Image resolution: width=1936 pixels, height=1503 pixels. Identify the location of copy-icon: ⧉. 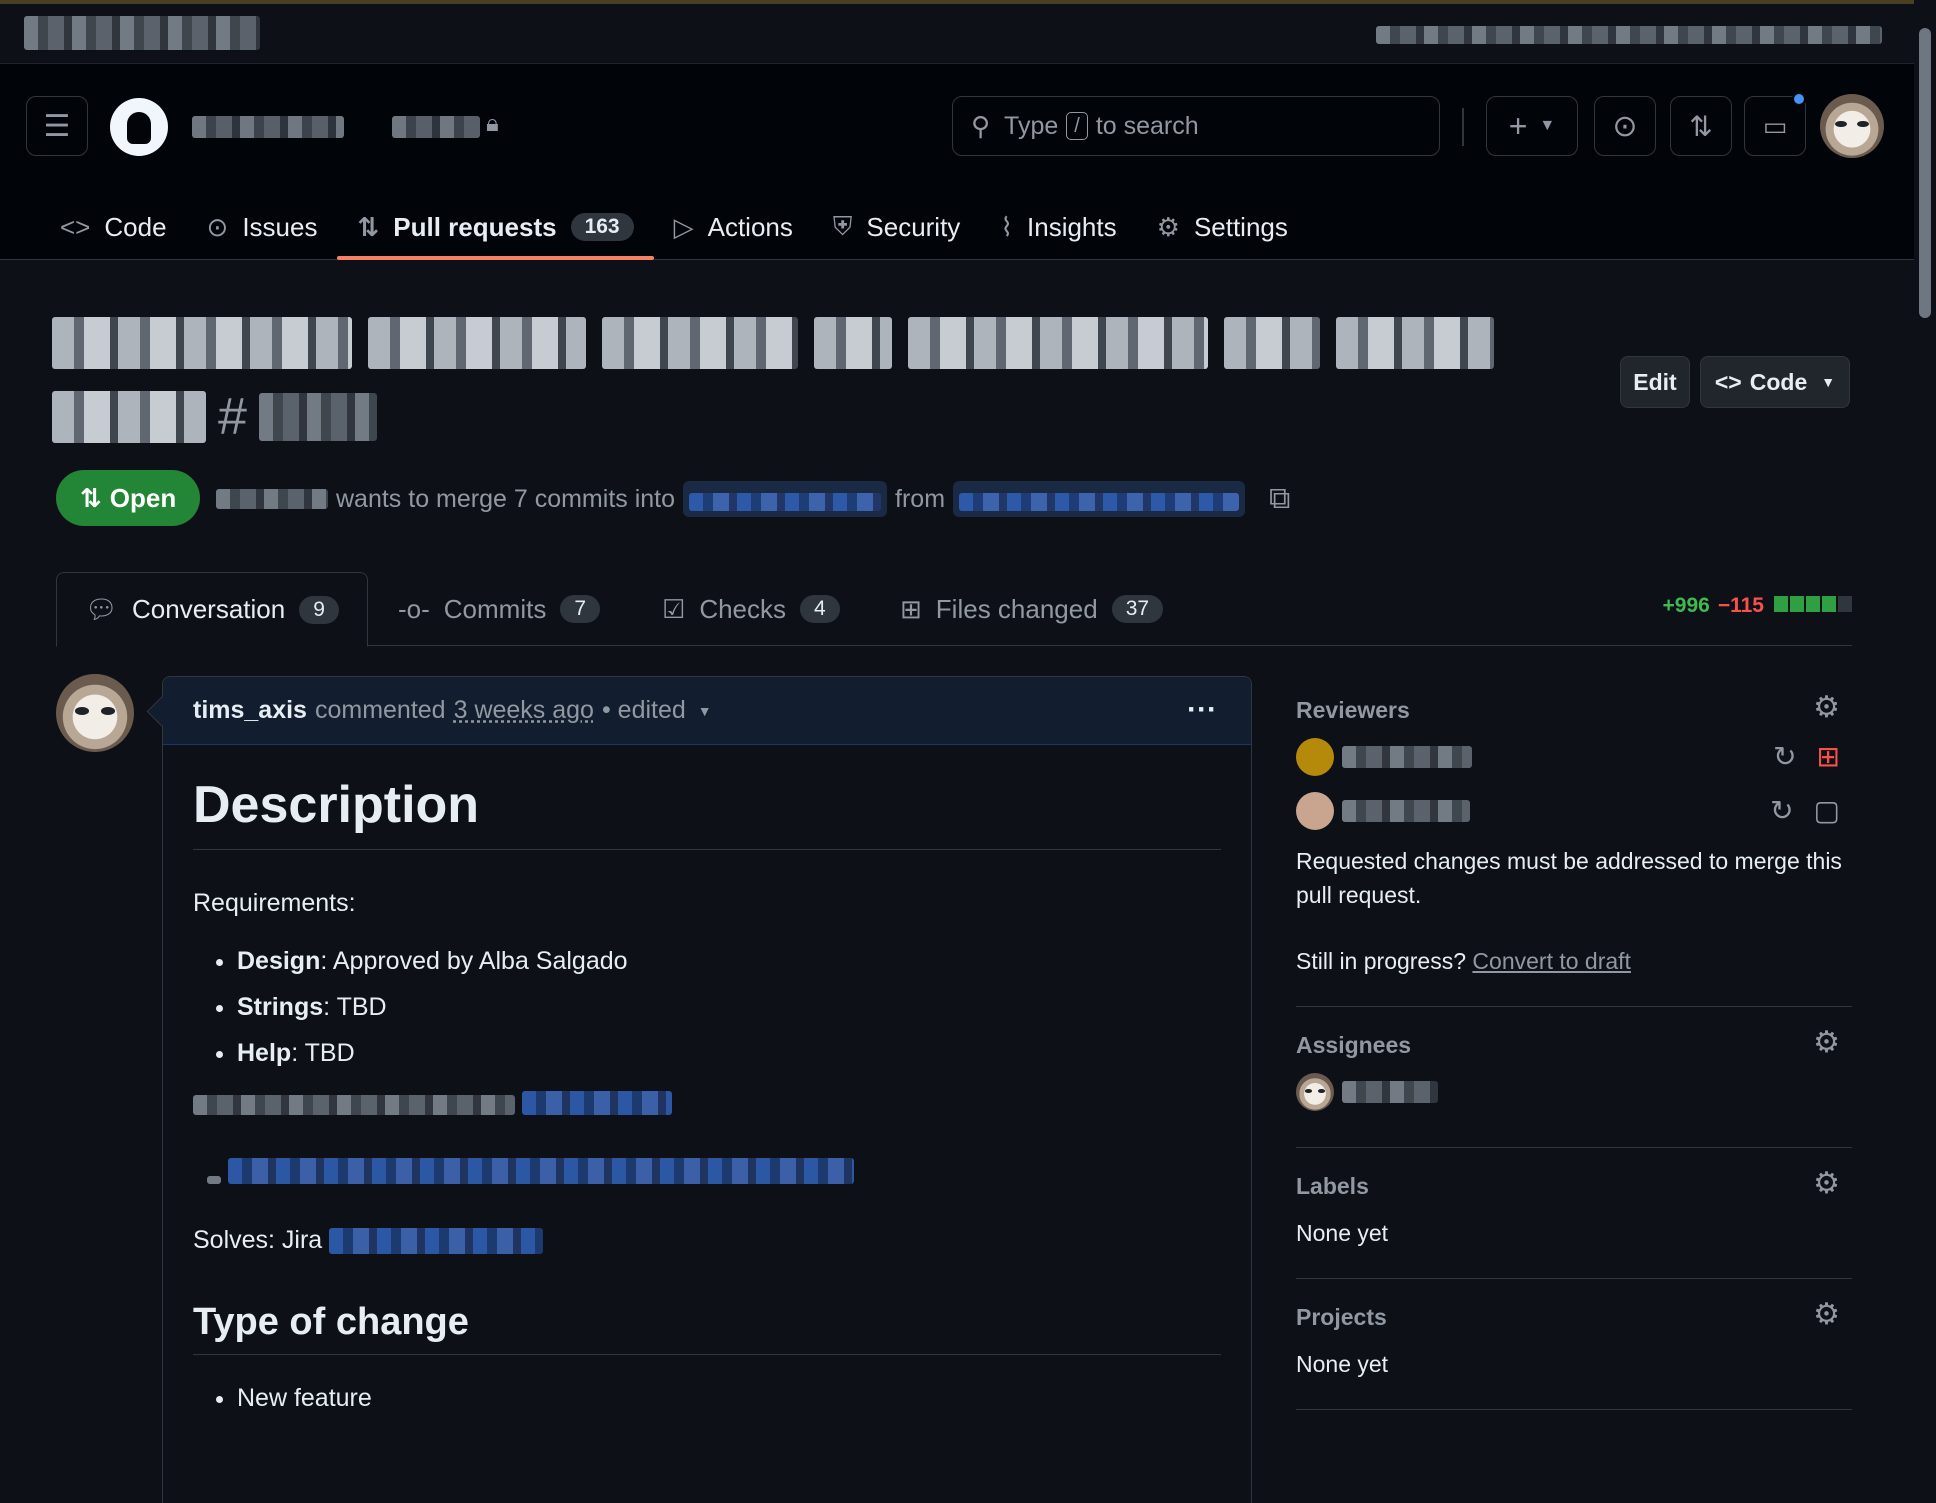
(1279, 499).